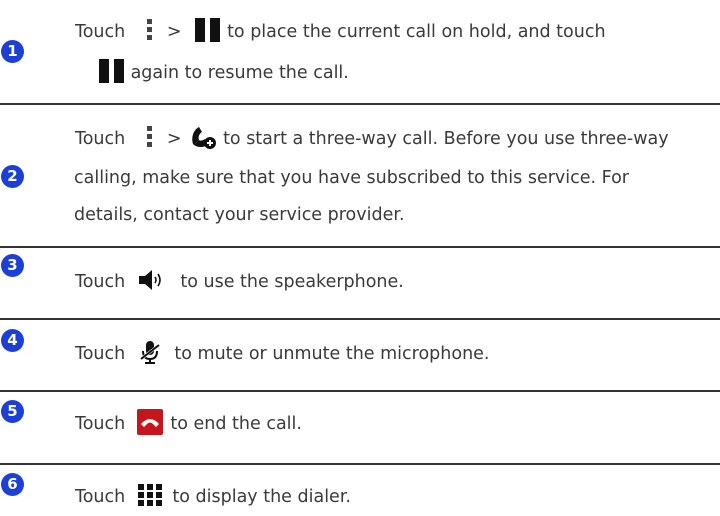  What do you see at coordinates (12, 340) in the screenshot?
I see `step-number-badge: 4` at bounding box center [12, 340].